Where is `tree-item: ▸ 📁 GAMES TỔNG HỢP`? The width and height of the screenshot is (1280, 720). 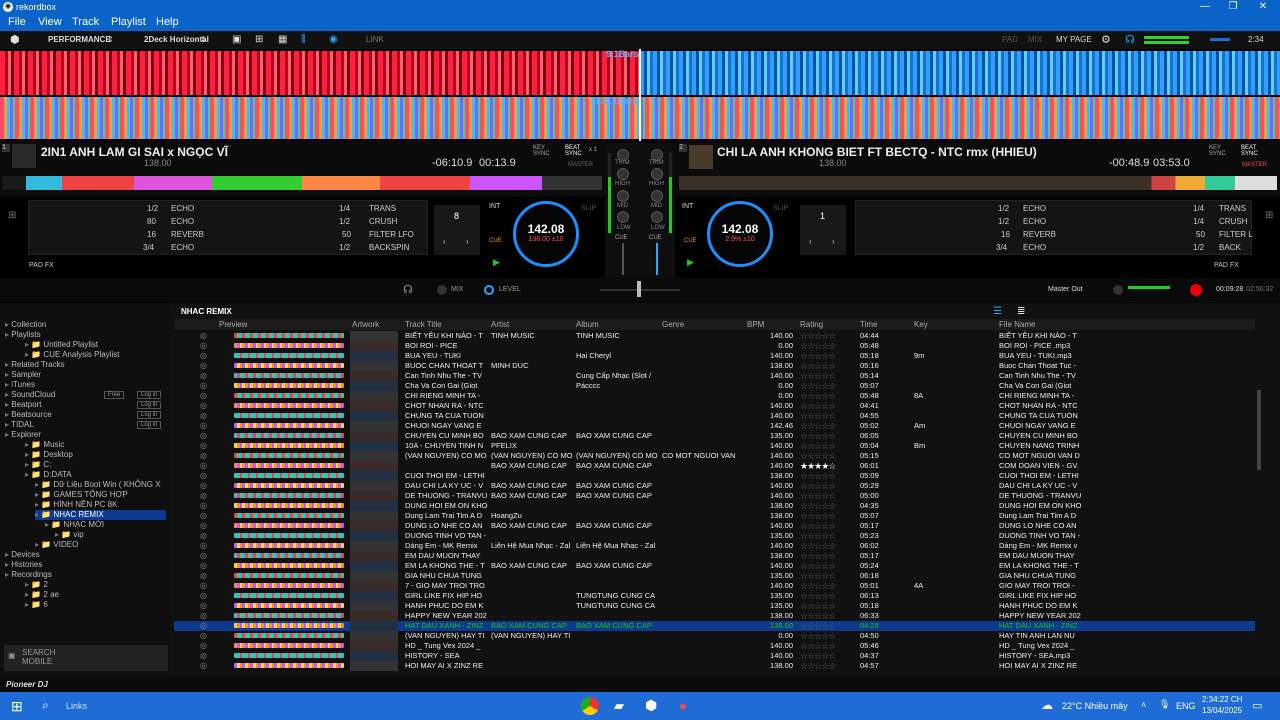
tree-item: ▸ 📁 GAMES TỔNG HỢP is located at coordinates (100, 495).